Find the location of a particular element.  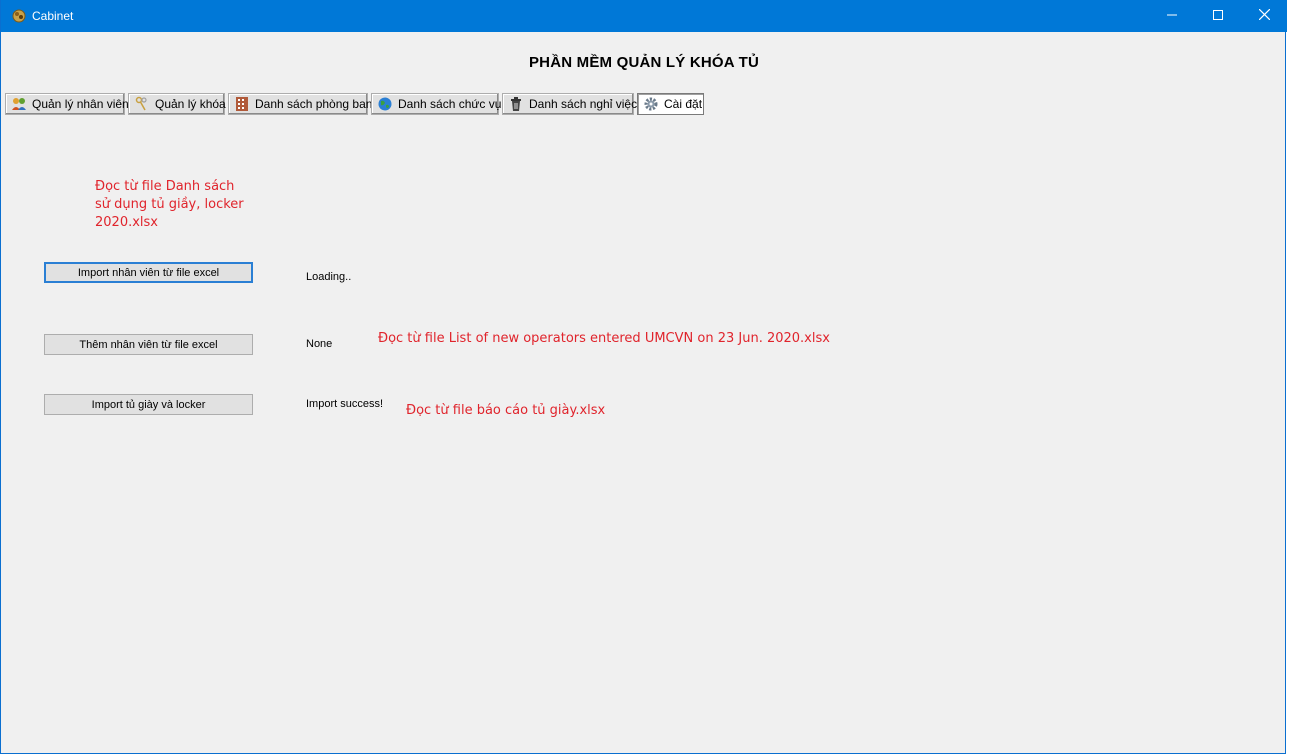

window-title: Cabinet is located at coordinates (53, 16).